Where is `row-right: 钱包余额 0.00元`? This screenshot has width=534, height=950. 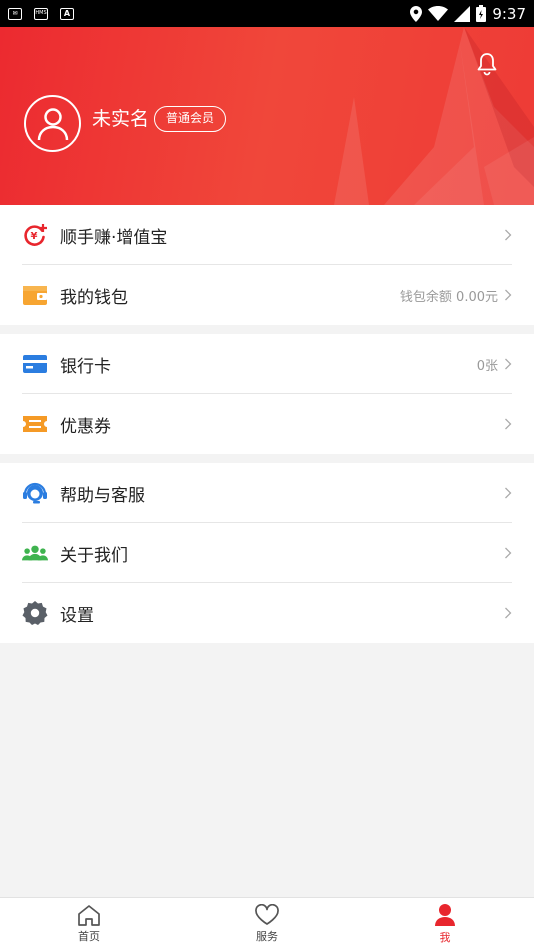
row-right: 钱包余额 0.00元 is located at coordinates (456, 295).